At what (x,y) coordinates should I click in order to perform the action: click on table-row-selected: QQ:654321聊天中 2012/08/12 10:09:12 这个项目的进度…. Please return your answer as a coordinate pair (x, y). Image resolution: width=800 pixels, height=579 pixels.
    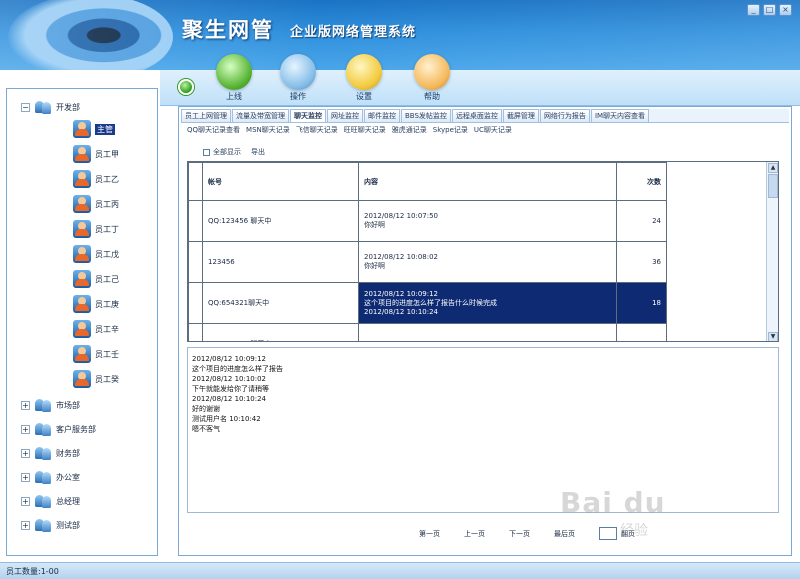
    Looking at the image, I should click on (427, 303).